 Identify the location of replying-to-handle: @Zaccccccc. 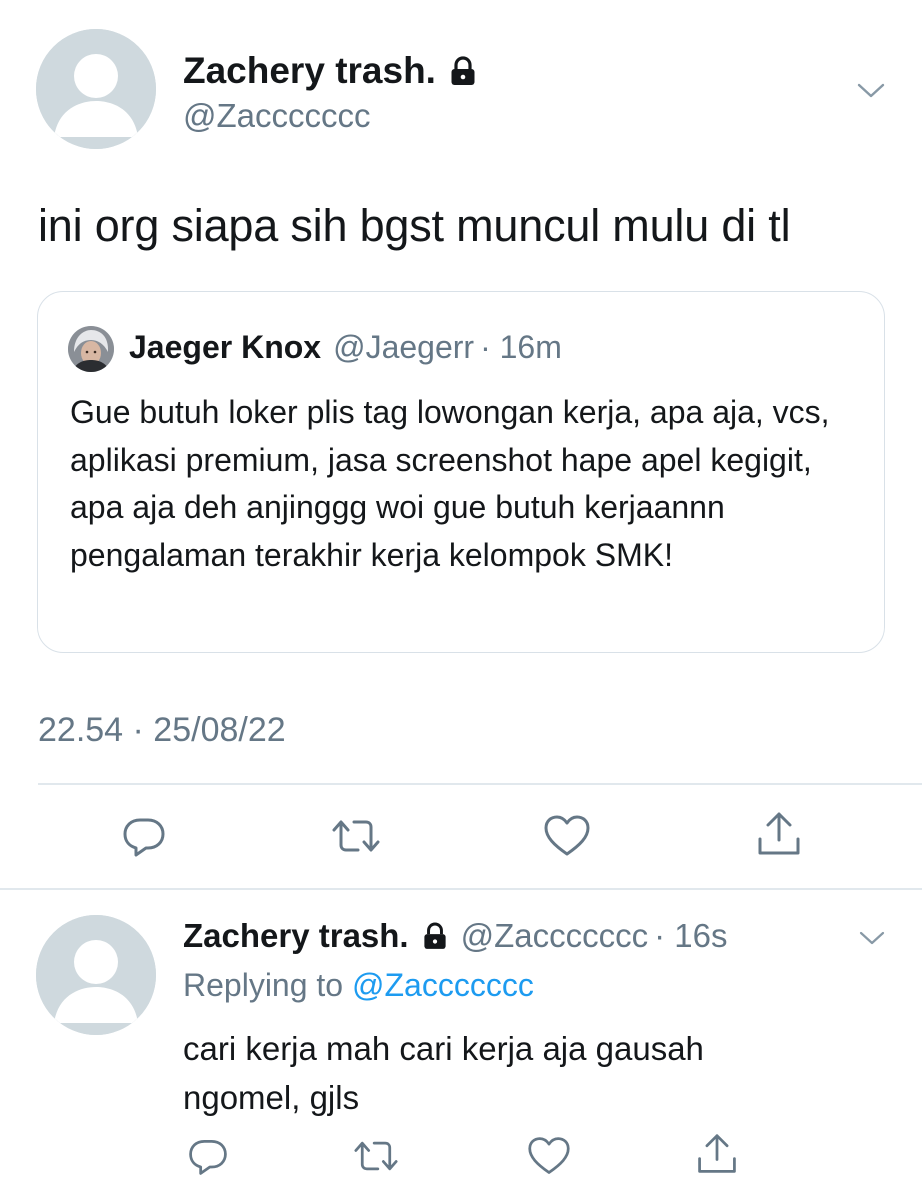
(443, 985).